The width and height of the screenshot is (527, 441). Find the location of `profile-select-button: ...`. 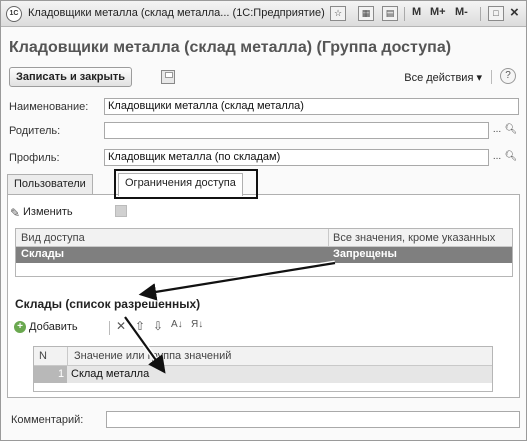

profile-select-button: ... is located at coordinates (497, 157).